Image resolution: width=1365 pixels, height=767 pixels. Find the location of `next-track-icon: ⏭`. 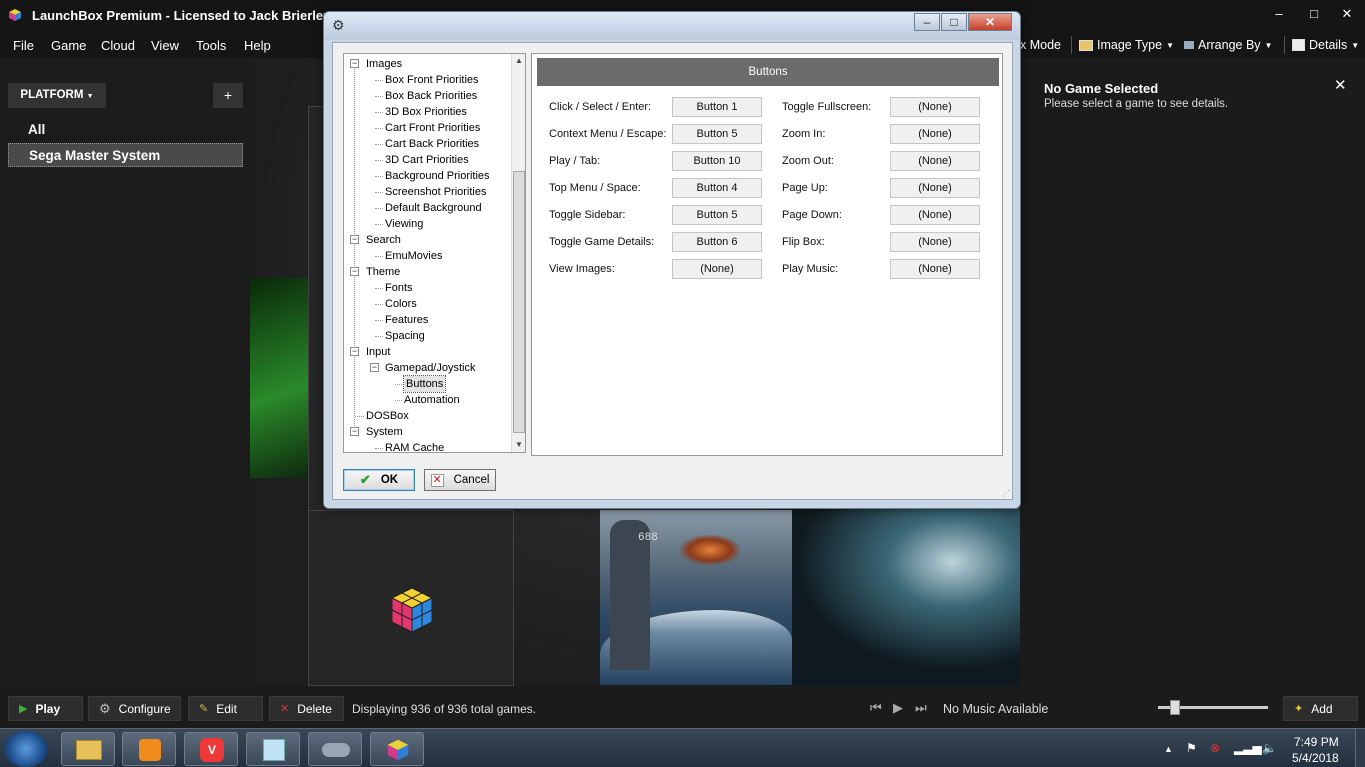

next-track-icon: ⏭ is located at coordinates (921, 708).